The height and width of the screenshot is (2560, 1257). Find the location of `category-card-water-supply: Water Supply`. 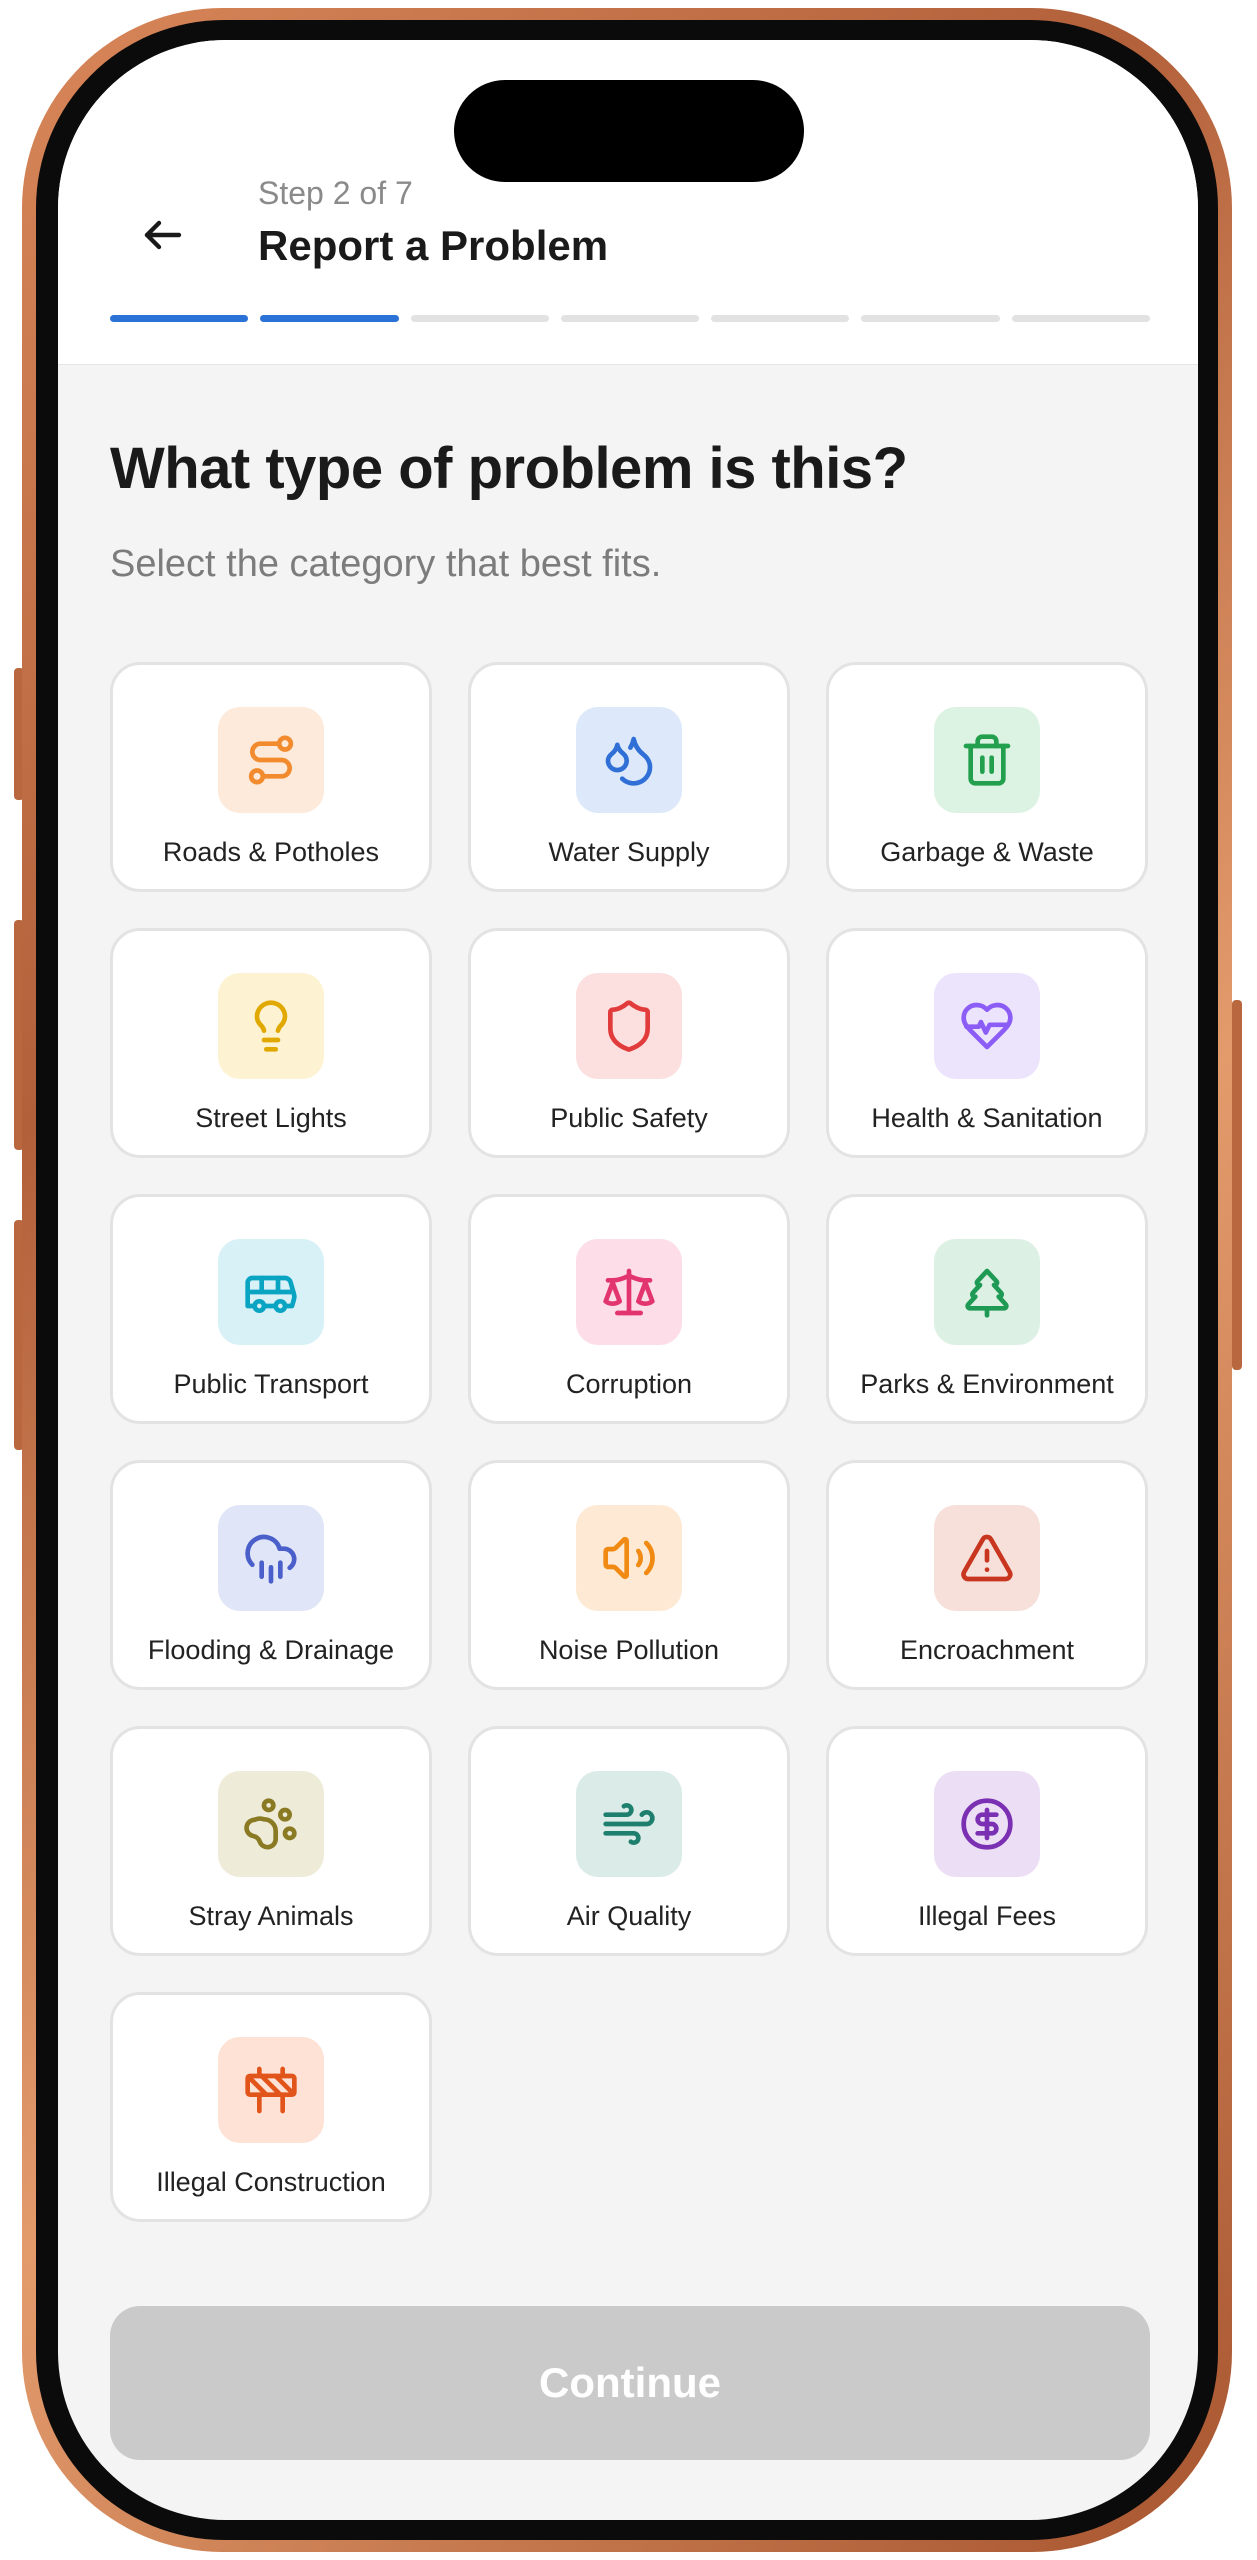

category-card-water-supply: Water Supply is located at coordinates (629, 777).